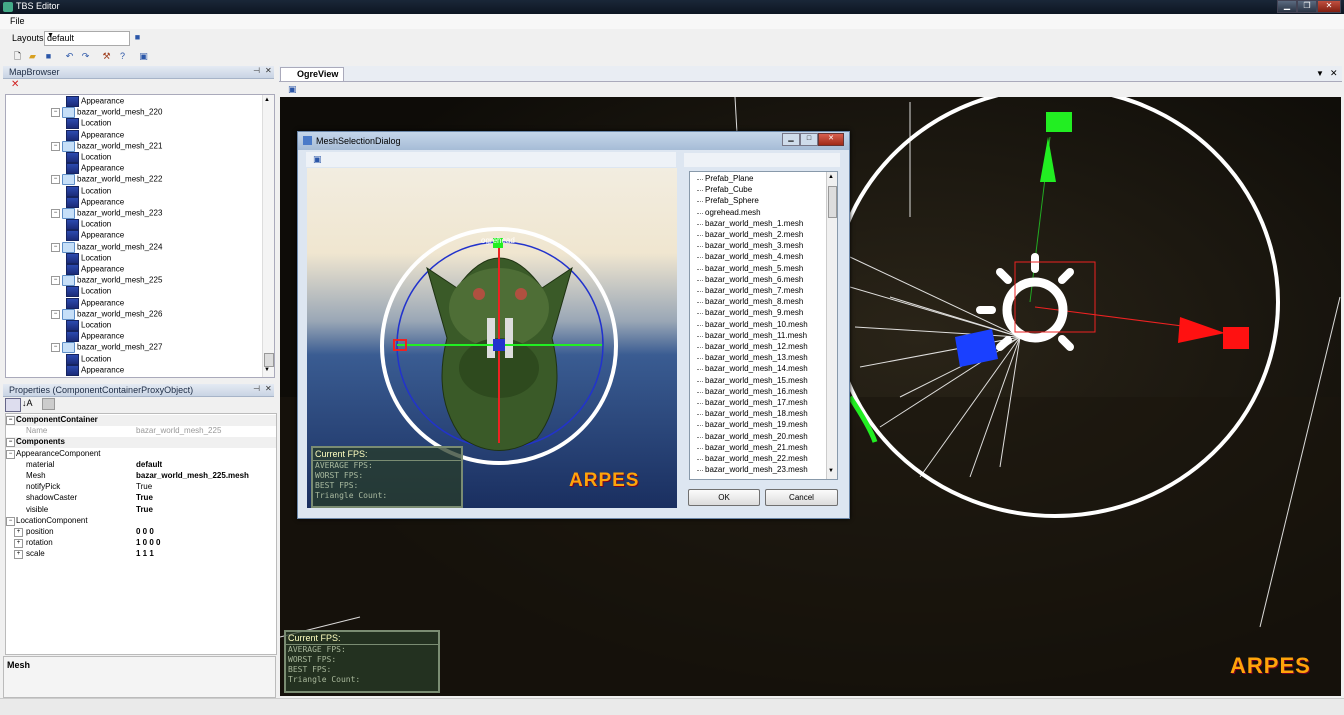  Describe the element at coordinates (312, 74) in the screenshot. I see `tab-ogreview: OgreView` at that location.